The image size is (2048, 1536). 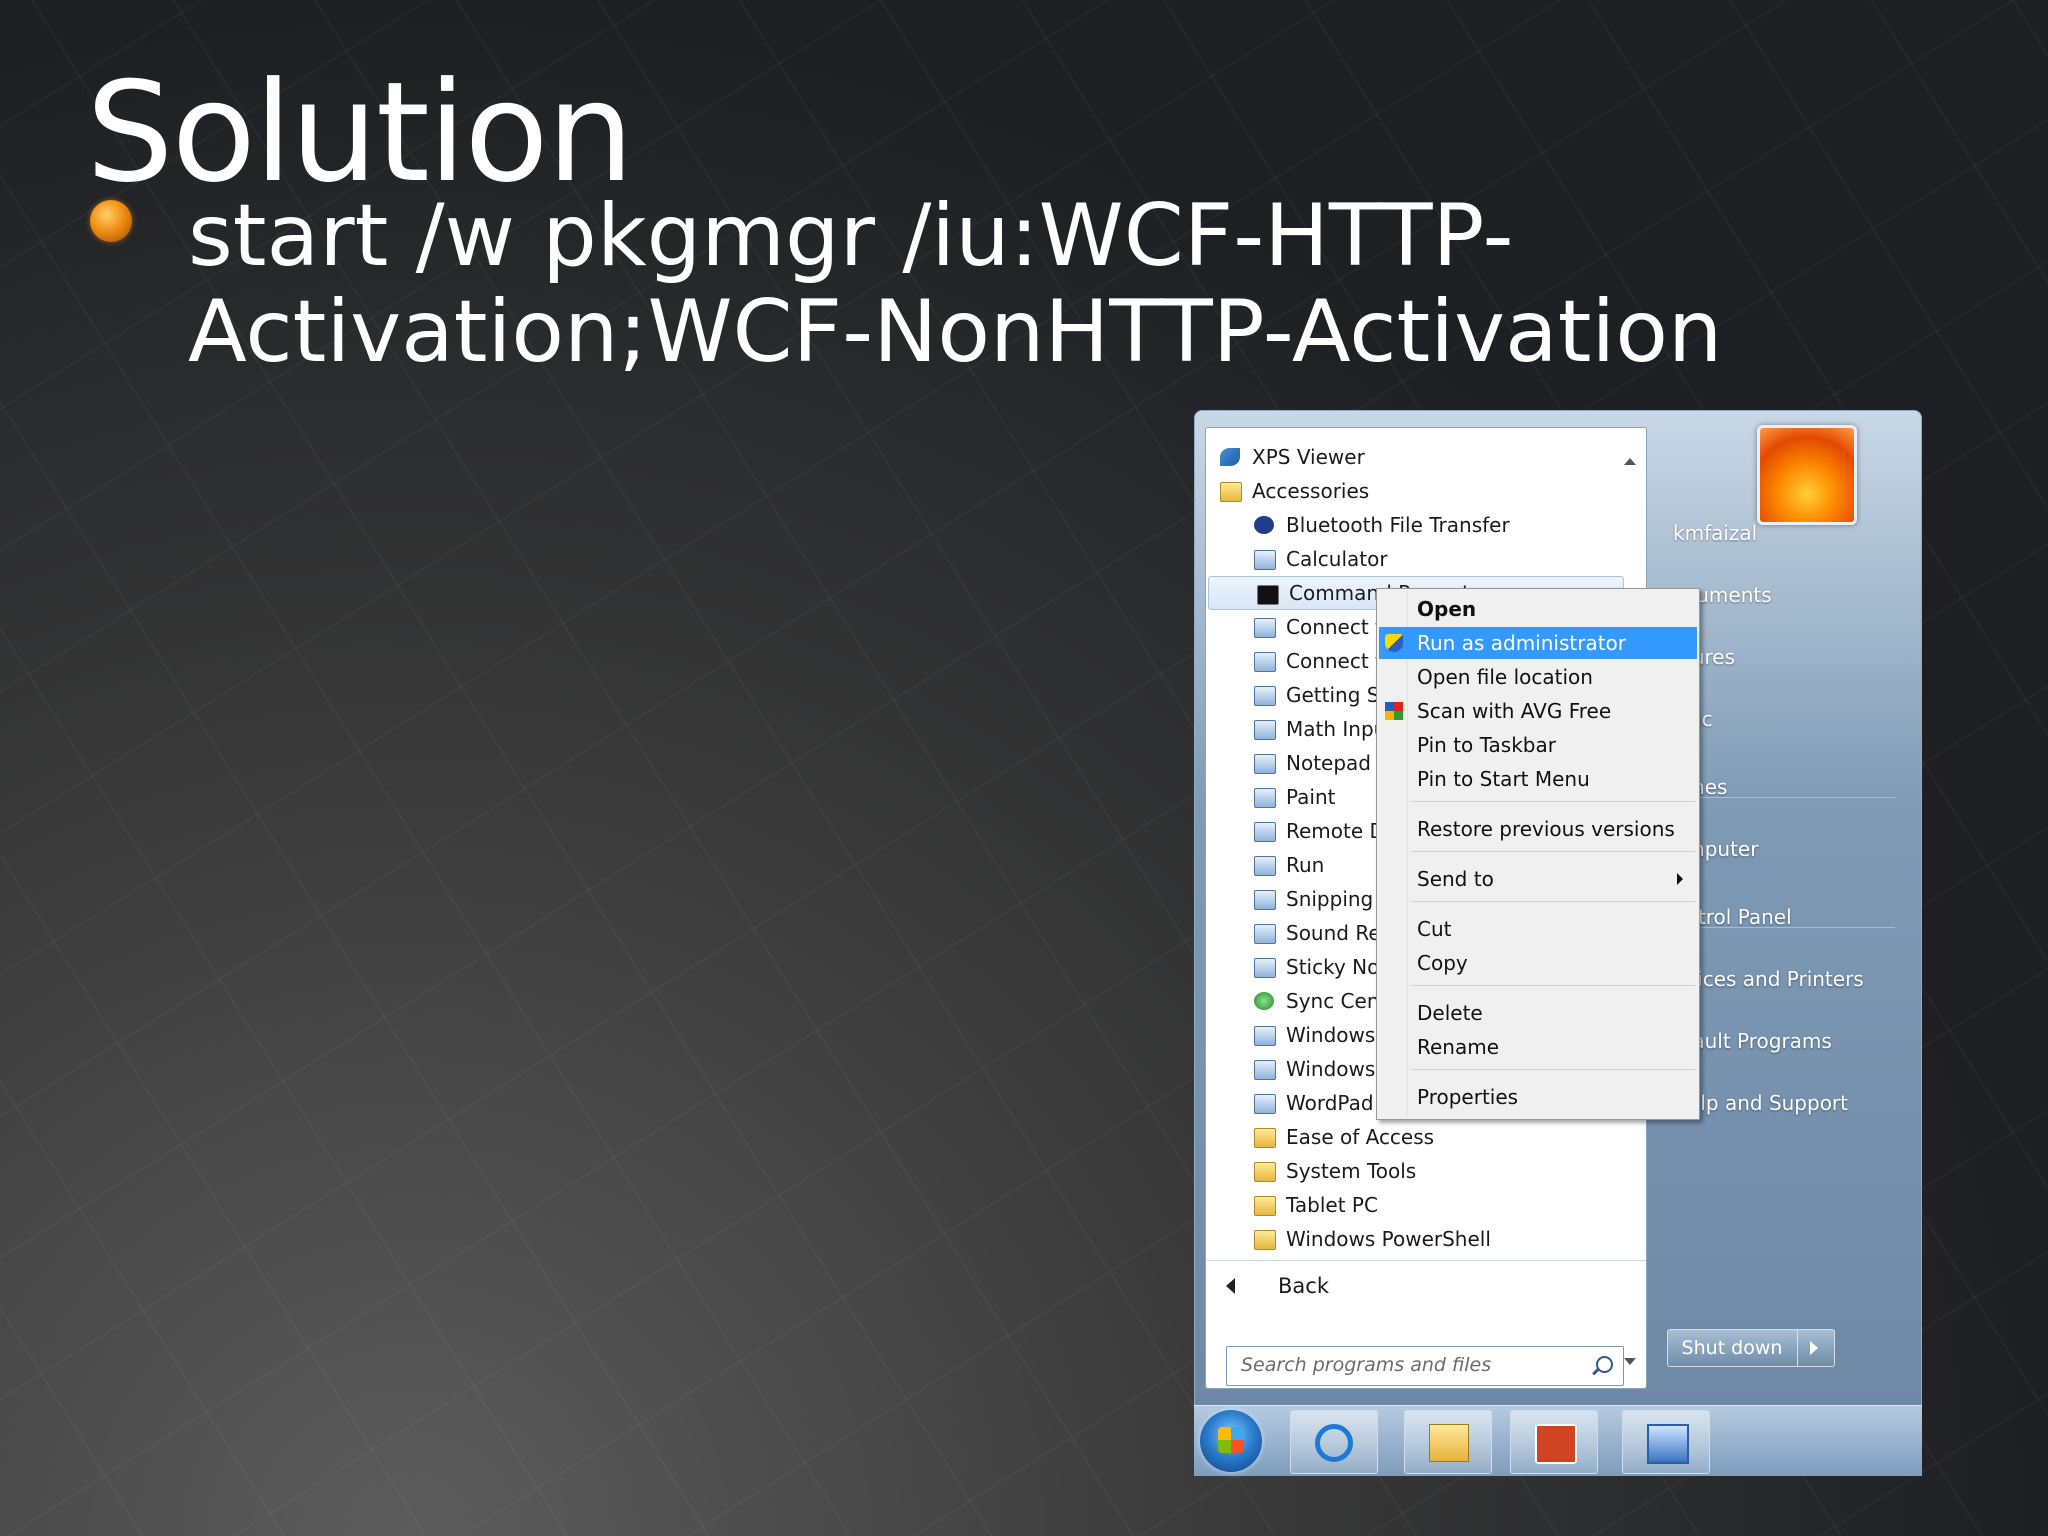 I want to click on menu-item-pin-to-start-menu: Pin to Start Menu, so click(x=1538, y=779).